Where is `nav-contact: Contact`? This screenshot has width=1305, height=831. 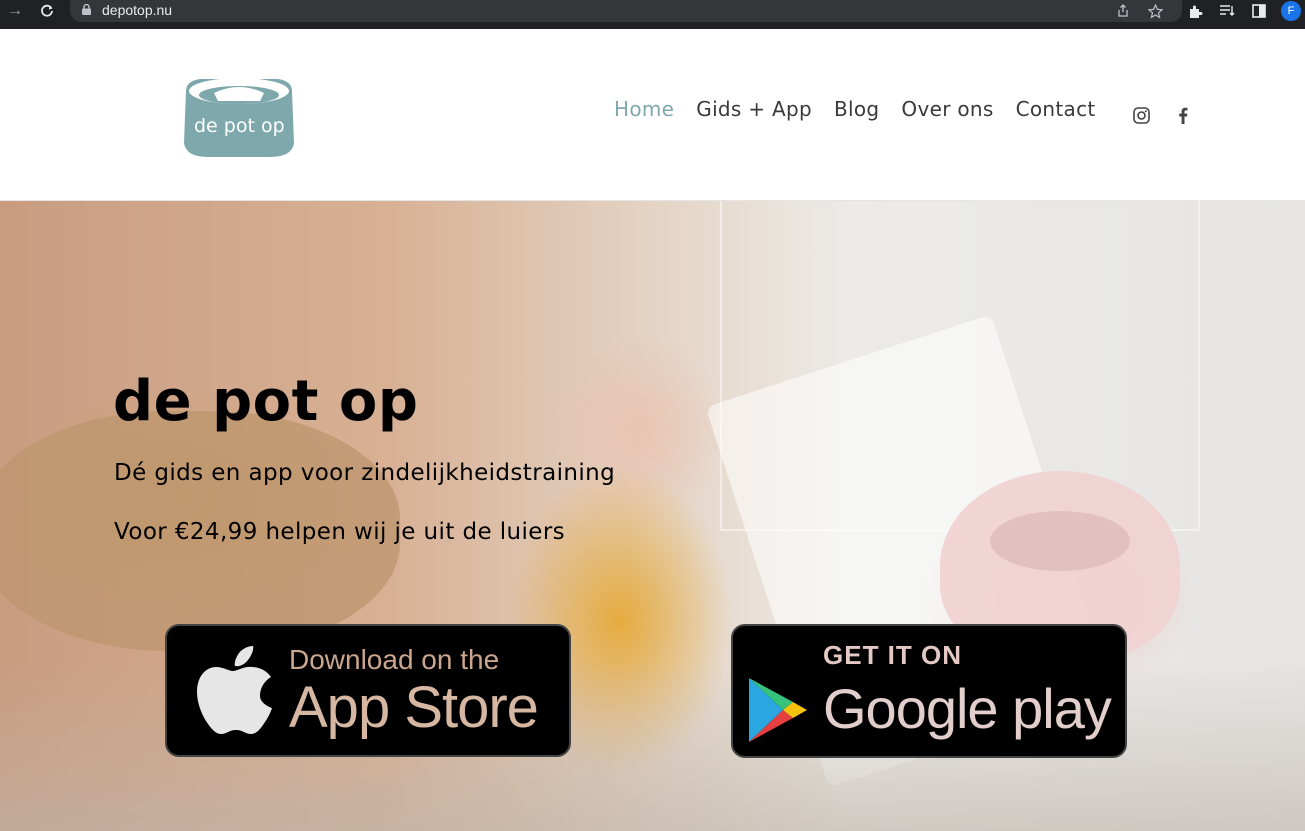
nav-contact: Contact is located at coordinates (1056, 109).